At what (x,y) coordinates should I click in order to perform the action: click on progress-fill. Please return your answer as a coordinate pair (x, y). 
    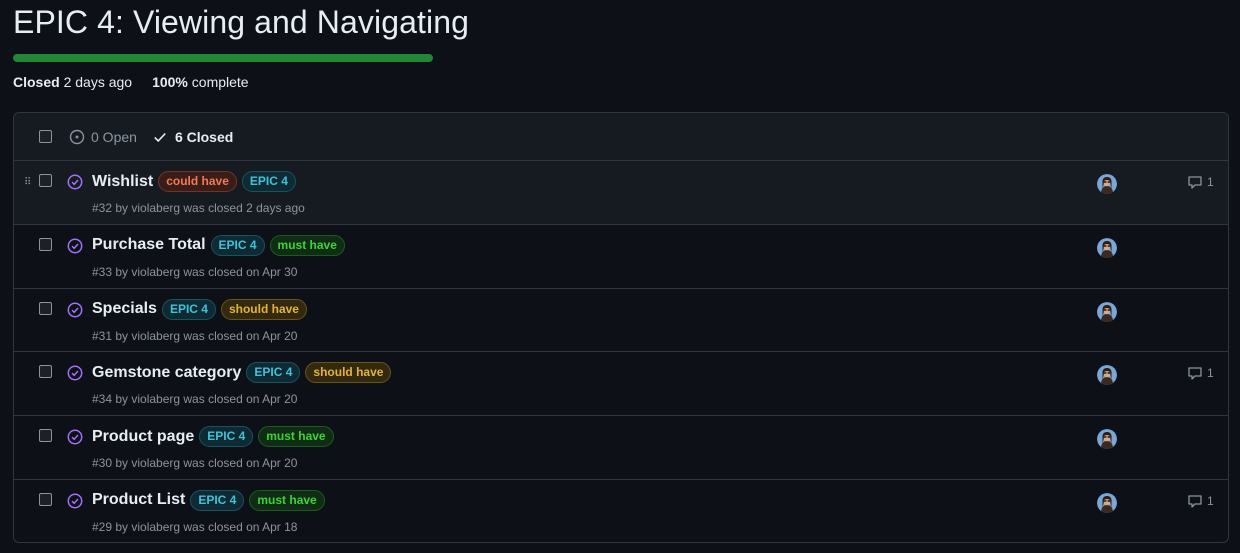
    Looking at the image, I should click on (223, 58).